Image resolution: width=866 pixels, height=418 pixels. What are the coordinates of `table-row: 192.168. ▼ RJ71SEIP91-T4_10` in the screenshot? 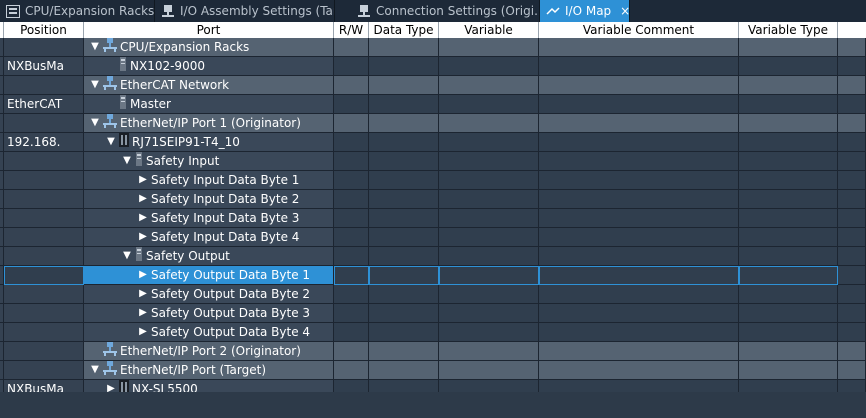 It's located at (433, 142).